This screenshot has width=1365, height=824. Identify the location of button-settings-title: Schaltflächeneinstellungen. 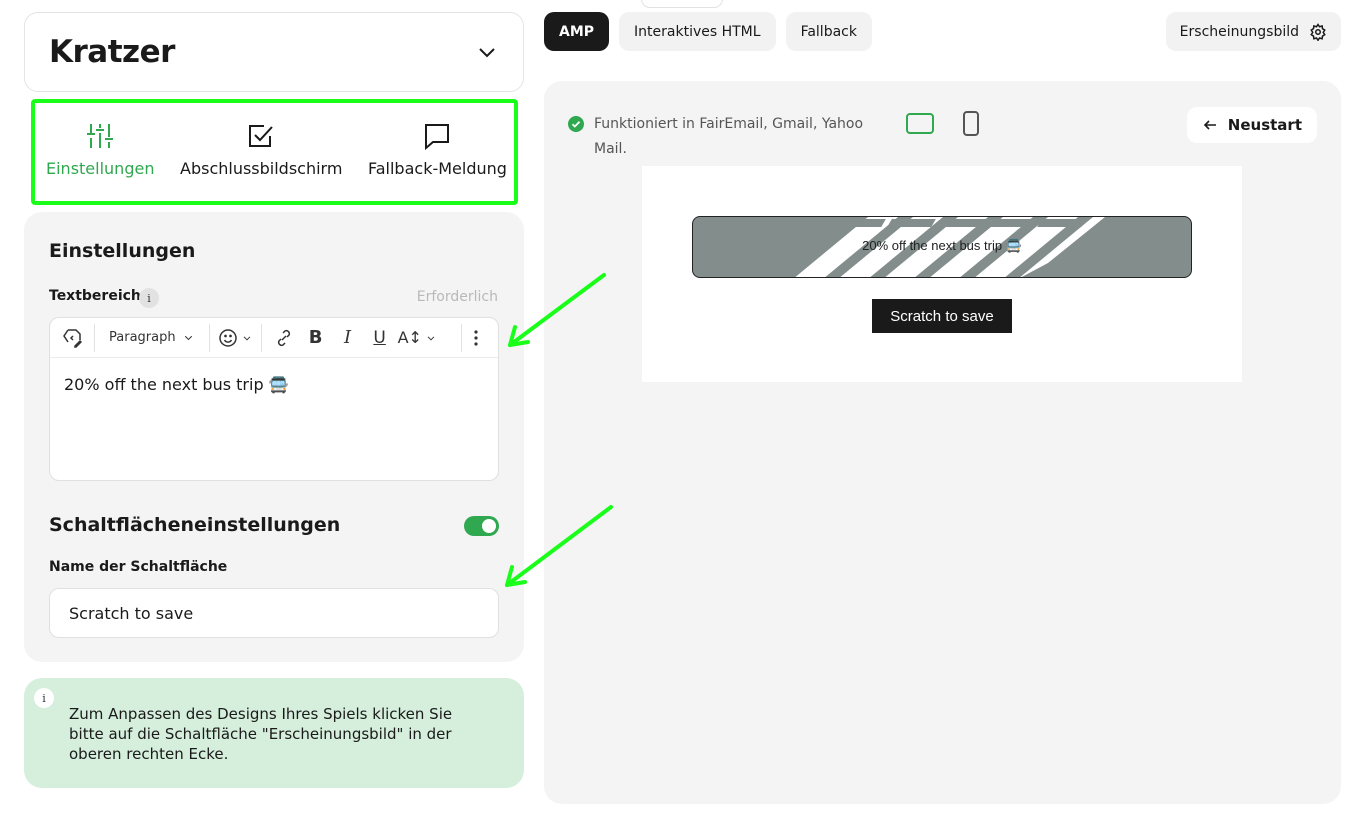
(195, 525).